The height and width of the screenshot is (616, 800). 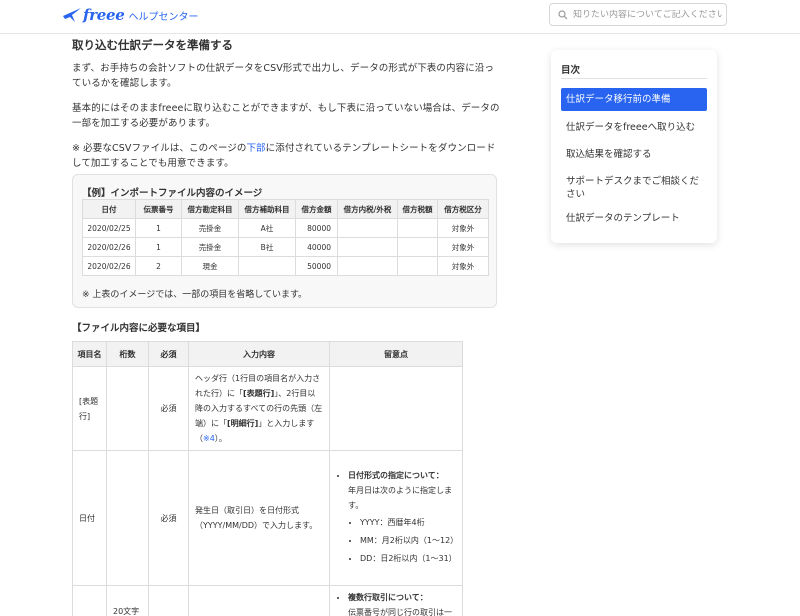 I want to click on fields-header-cell: 入力内容, so click(x=259, y=354).